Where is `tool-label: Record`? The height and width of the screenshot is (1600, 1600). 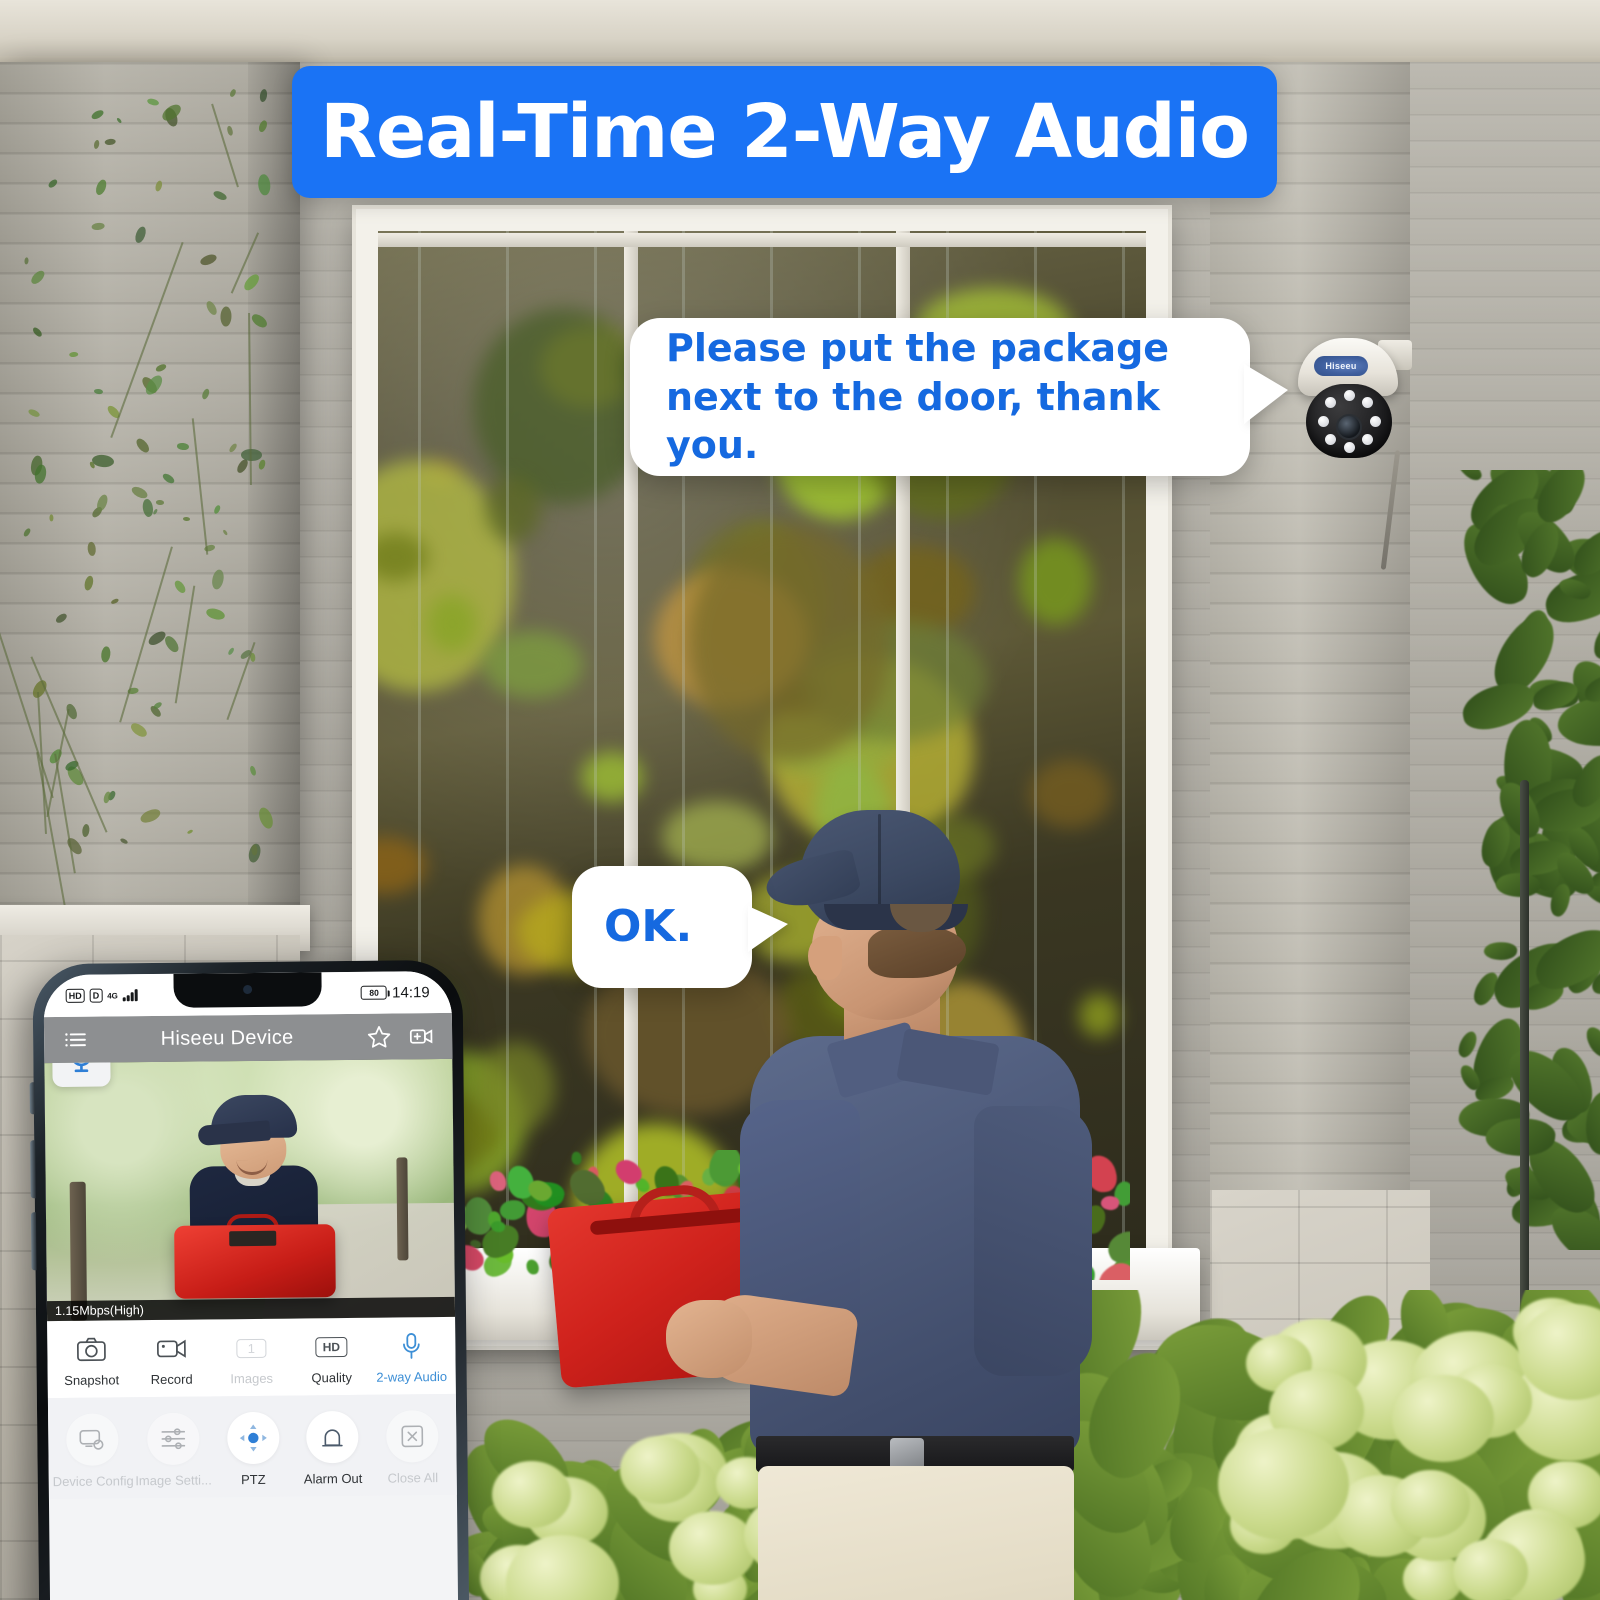
tool-label: Record is located at coordinates (171, 1379).